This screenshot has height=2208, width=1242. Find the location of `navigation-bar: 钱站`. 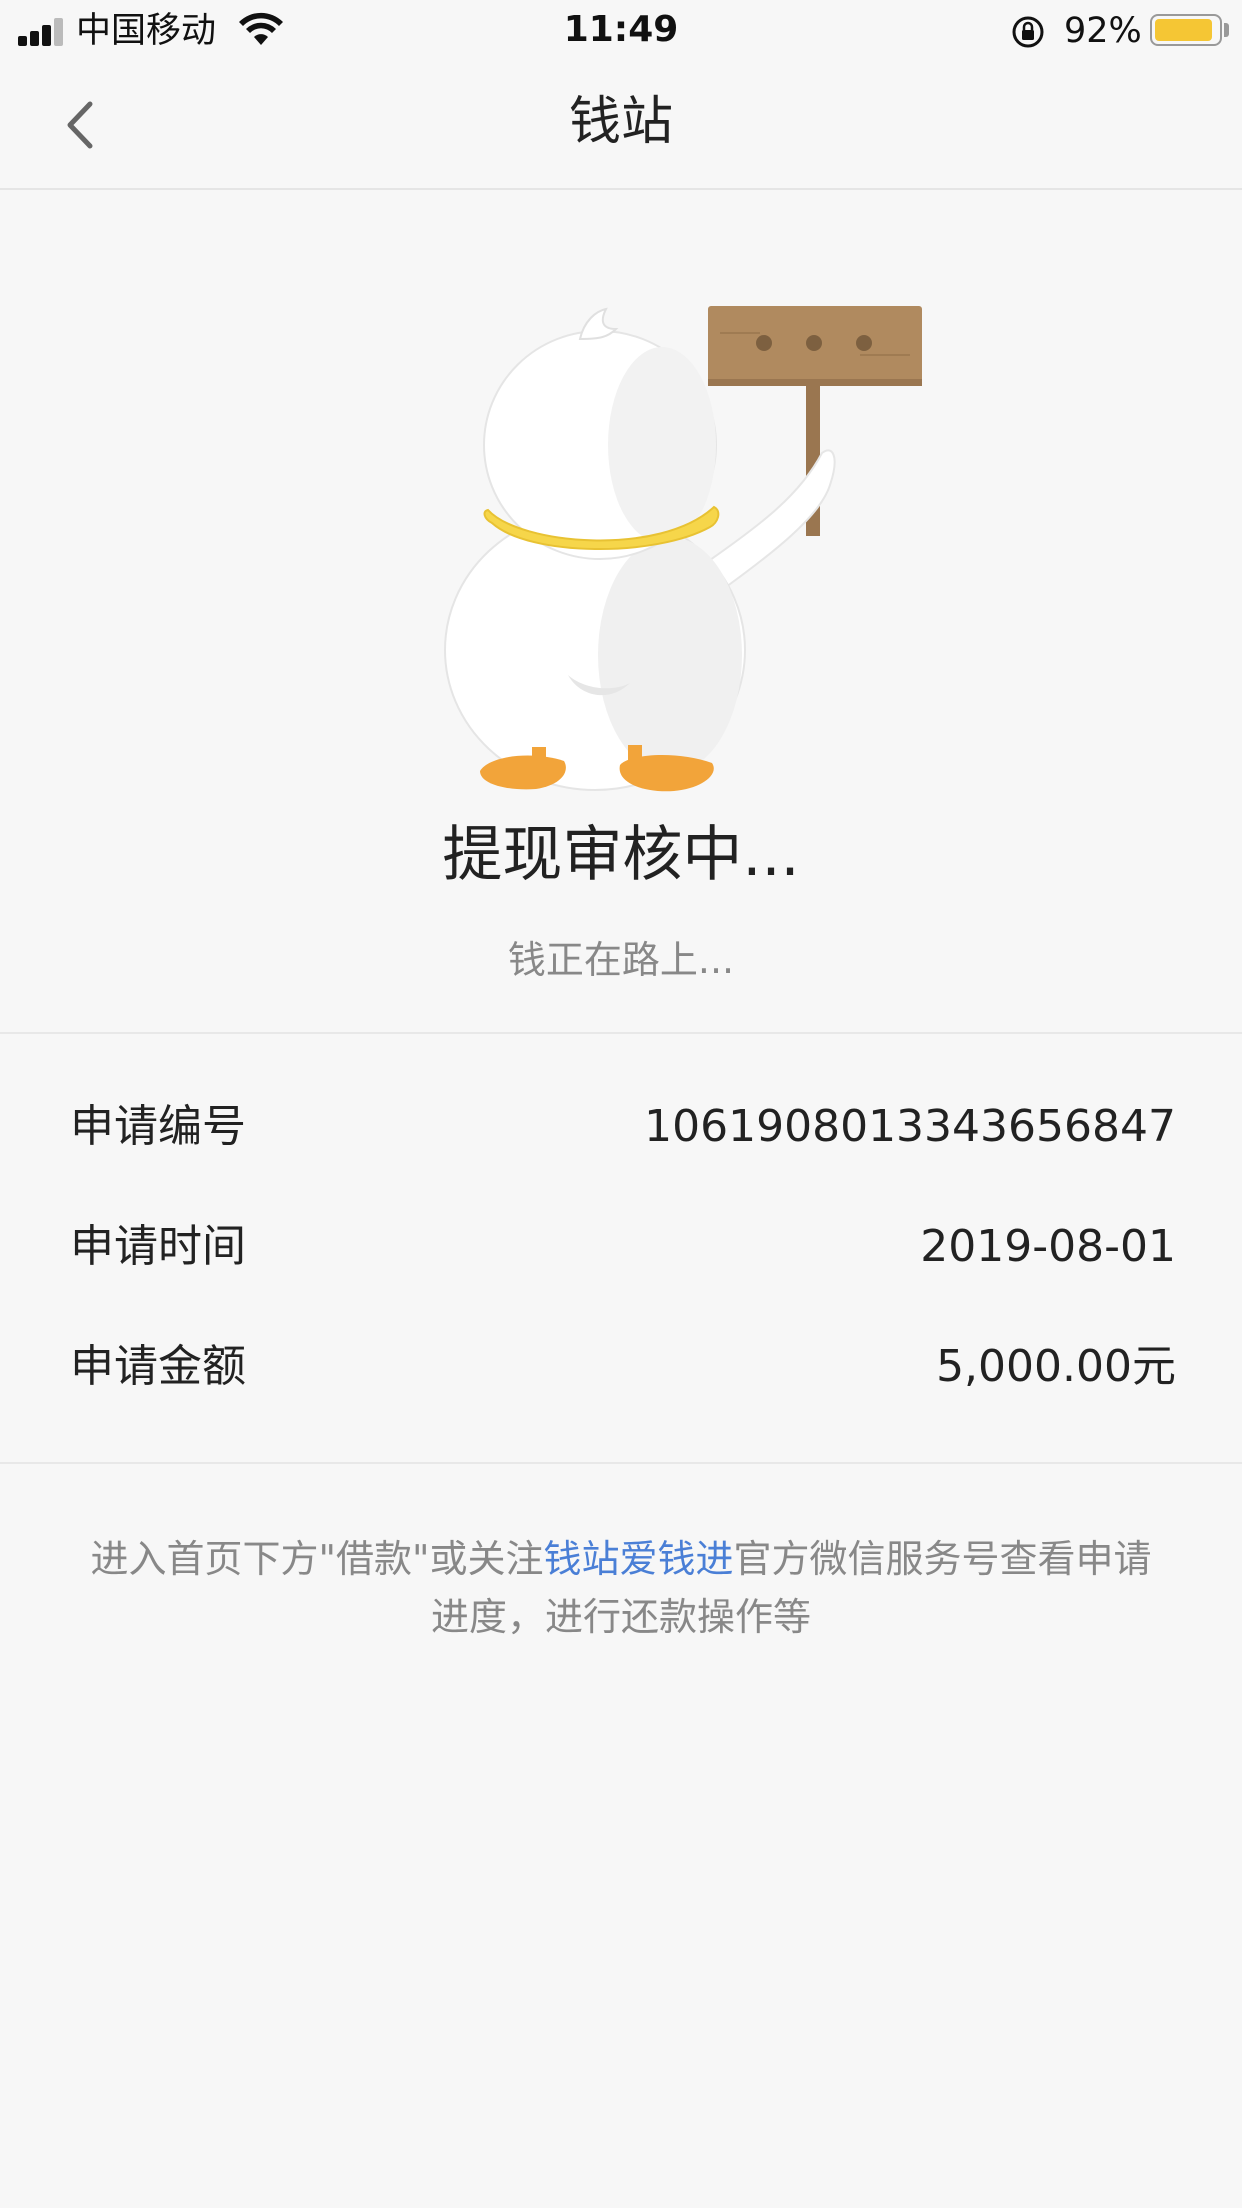

navigation-bar: 钱站 is located at coordinates (621, 126).